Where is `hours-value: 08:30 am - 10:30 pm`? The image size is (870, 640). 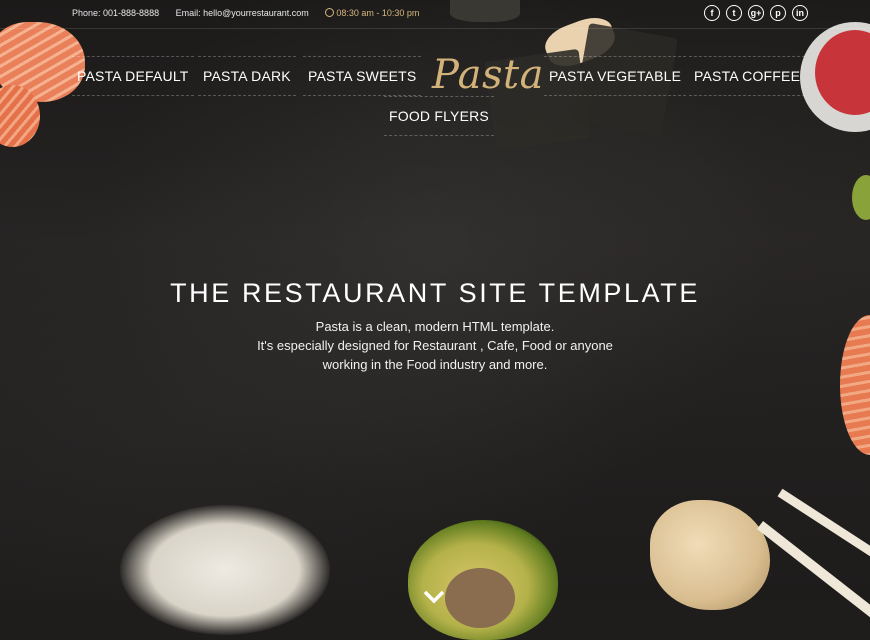 hours-value: 08:30 am - 10:30 pm is located at coordinates (378, 13).